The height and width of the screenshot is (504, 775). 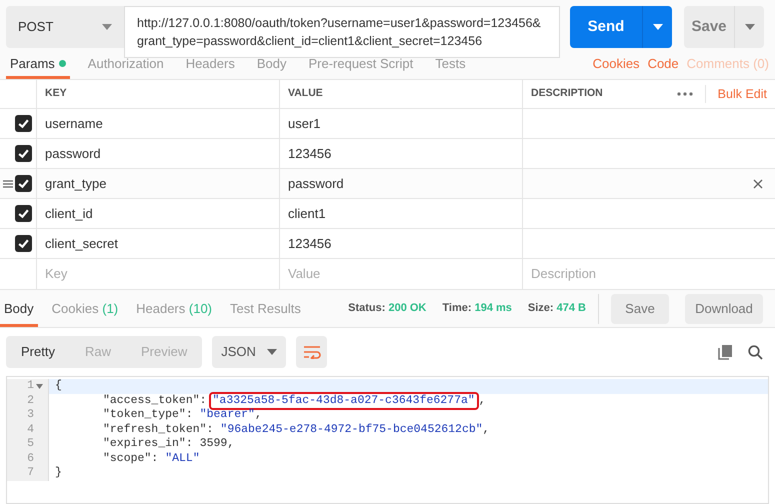 What do you see at coordinates (158, 94) in the screenshot?
I see `column-header: KEY` at bounding box center [158, 94].